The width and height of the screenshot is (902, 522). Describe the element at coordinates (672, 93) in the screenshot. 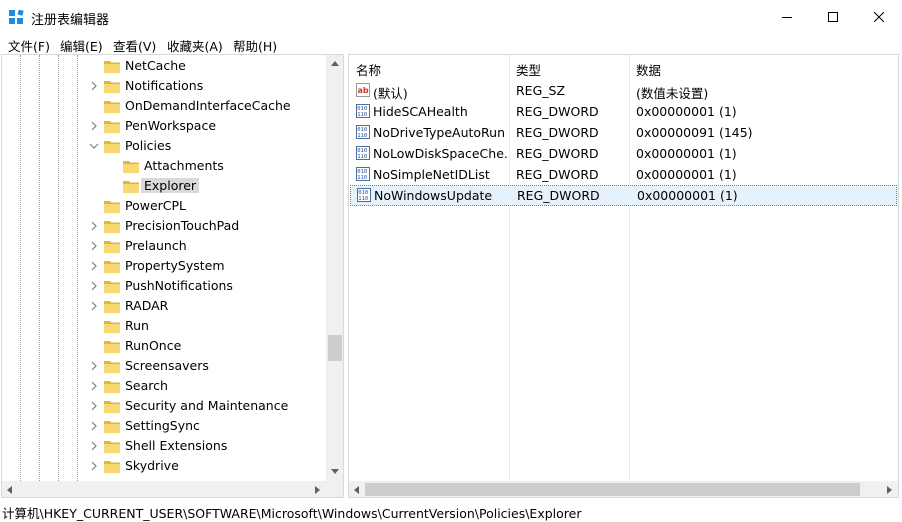

I see `value-data: (数值未设置)` at that location.